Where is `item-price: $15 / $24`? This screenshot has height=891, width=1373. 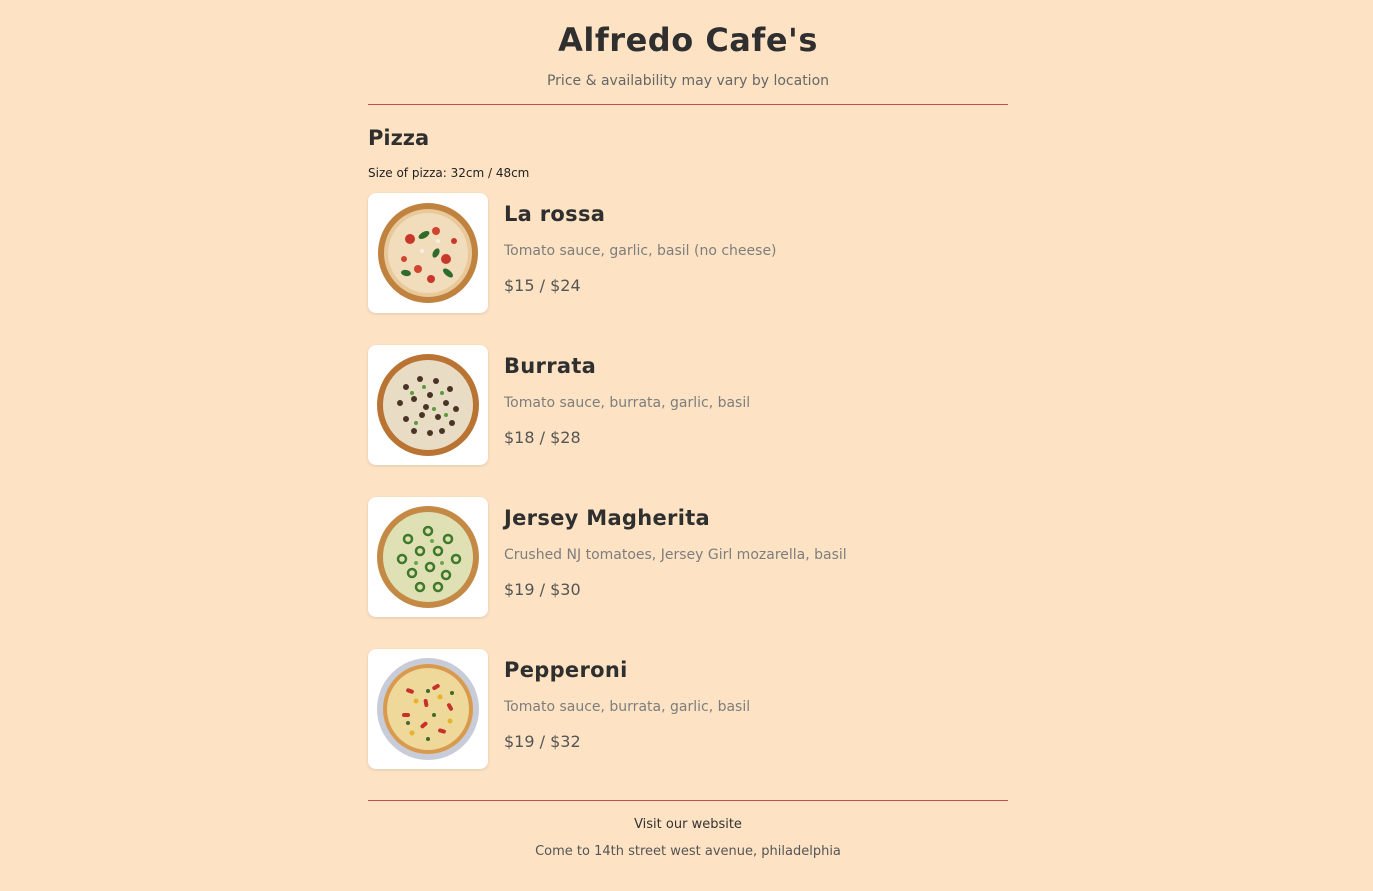 item-price: $15 / $24 is located at coordinates (542, 285).